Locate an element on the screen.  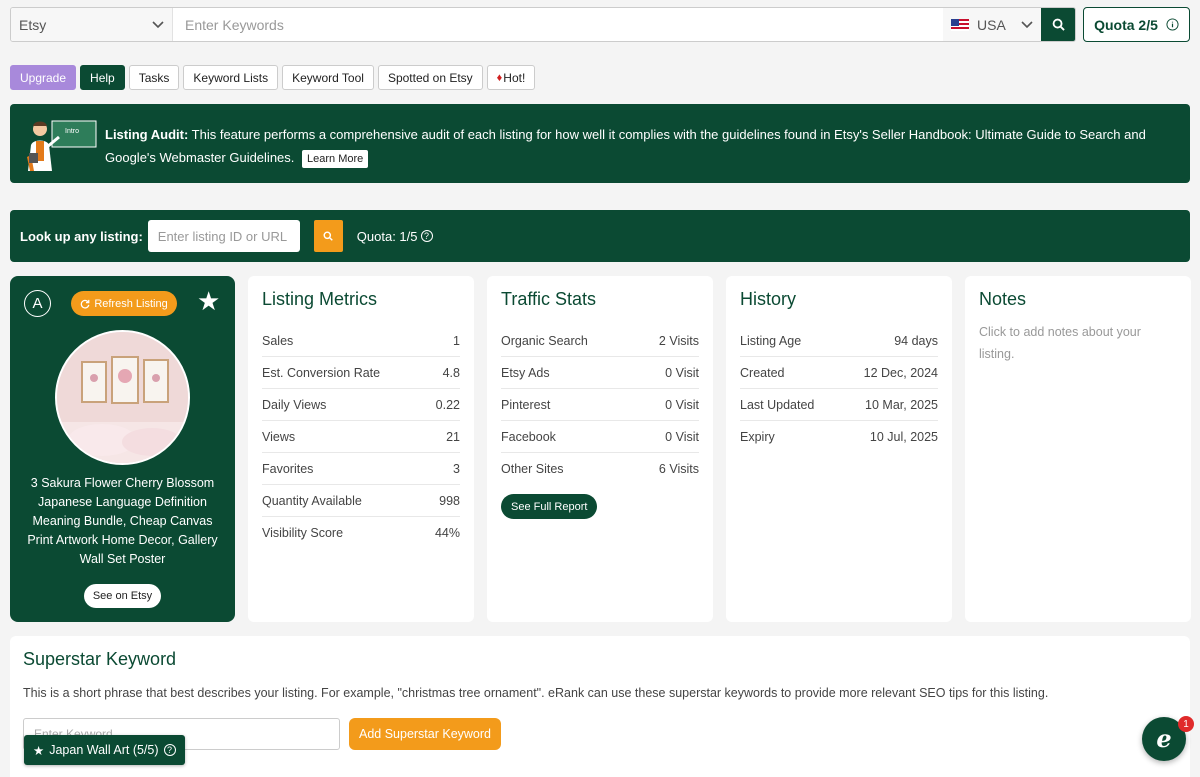
metric-row: Quantity Available 998 is located at coordinates (361, 501).